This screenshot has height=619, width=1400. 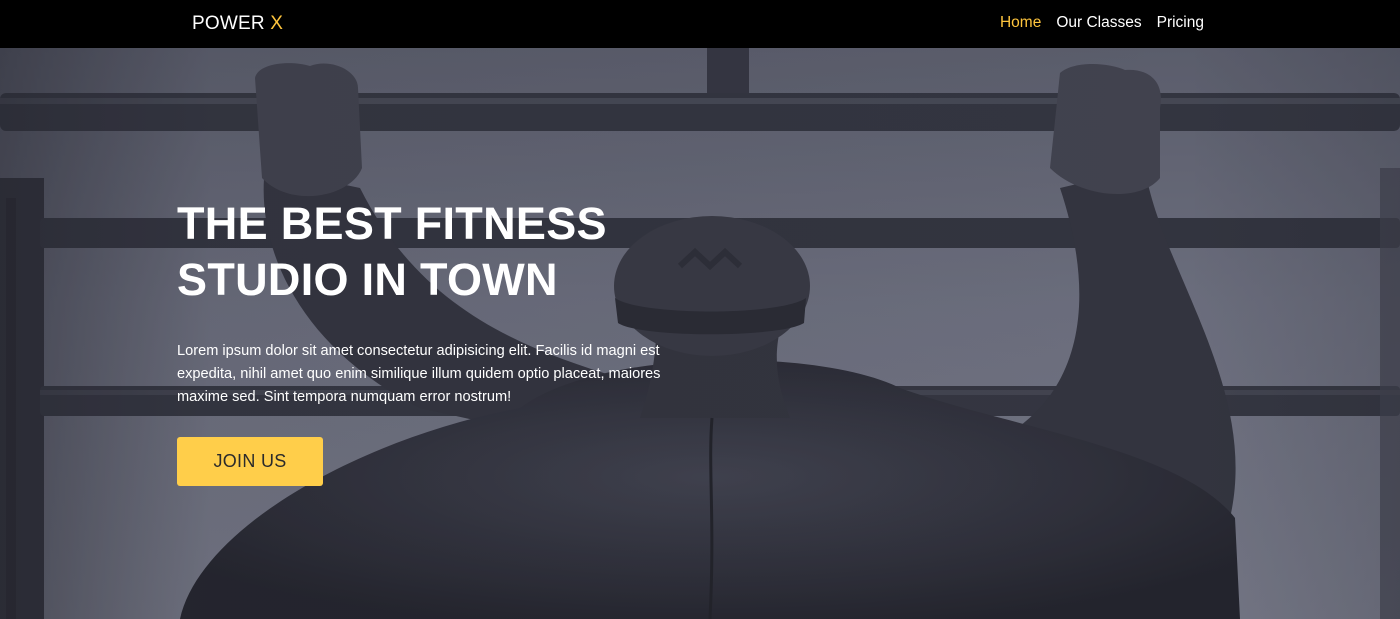 I want to click on nav-link-pricing: Pricing, so click(x=1180, y=23).